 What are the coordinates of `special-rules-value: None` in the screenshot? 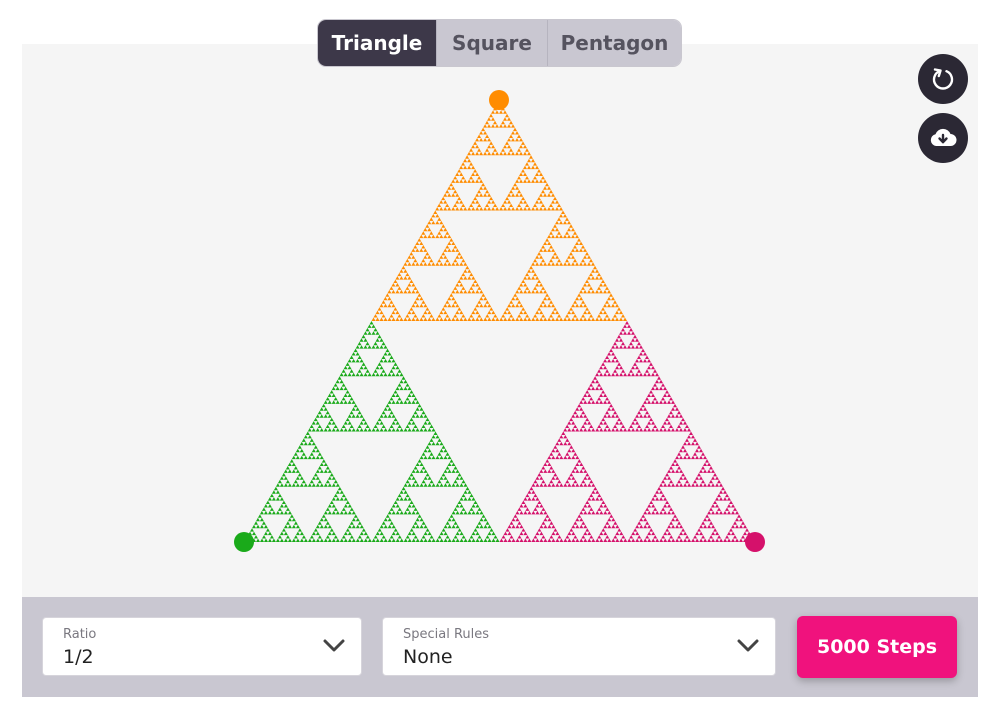 It's located at (428, 657).